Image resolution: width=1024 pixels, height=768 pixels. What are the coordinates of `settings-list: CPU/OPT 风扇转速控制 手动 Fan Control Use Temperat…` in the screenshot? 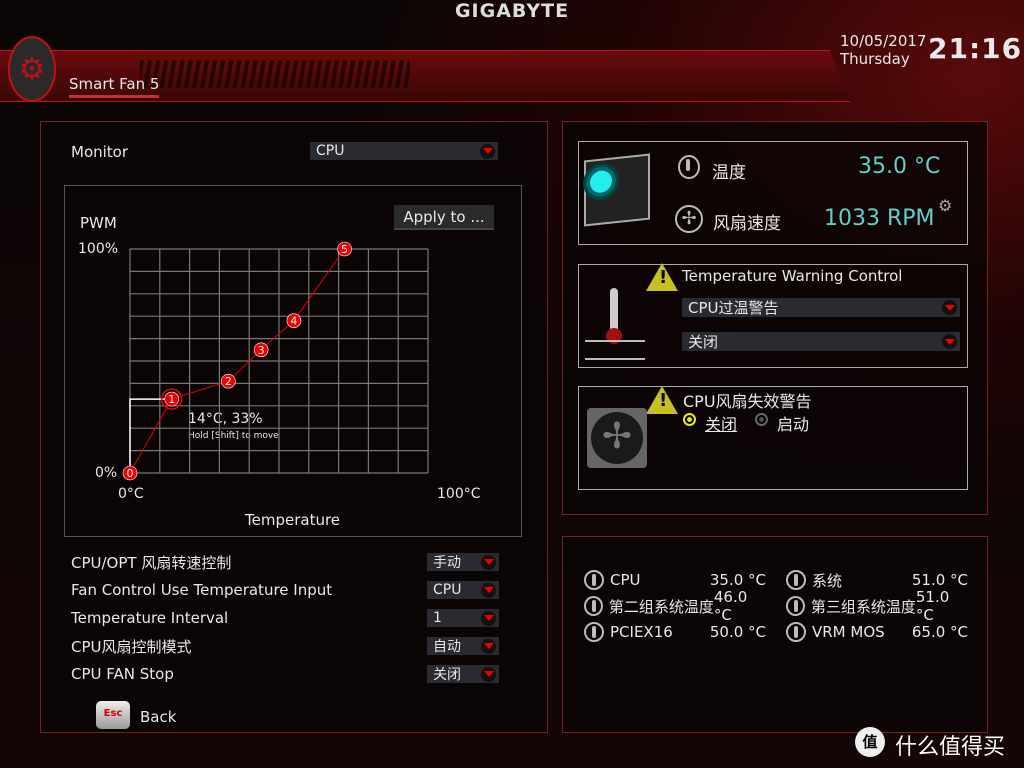 It's located at (285, 618).